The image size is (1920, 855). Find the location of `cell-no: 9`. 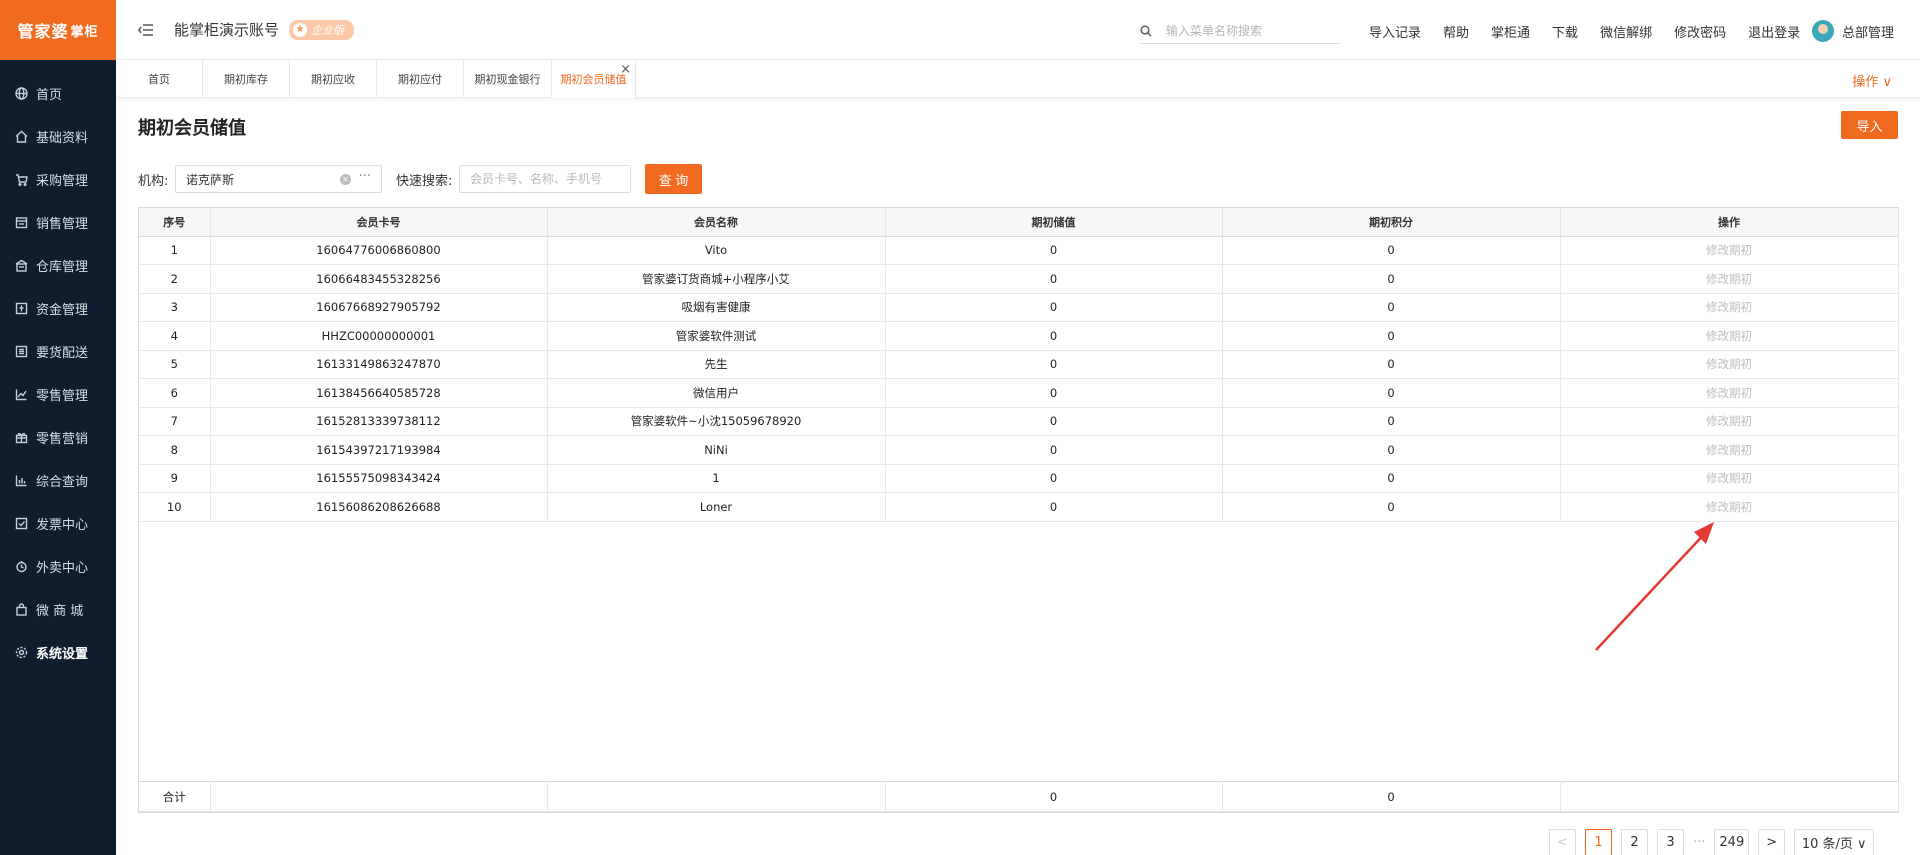

cell-no: 9 is located at coordinates (175, 478).